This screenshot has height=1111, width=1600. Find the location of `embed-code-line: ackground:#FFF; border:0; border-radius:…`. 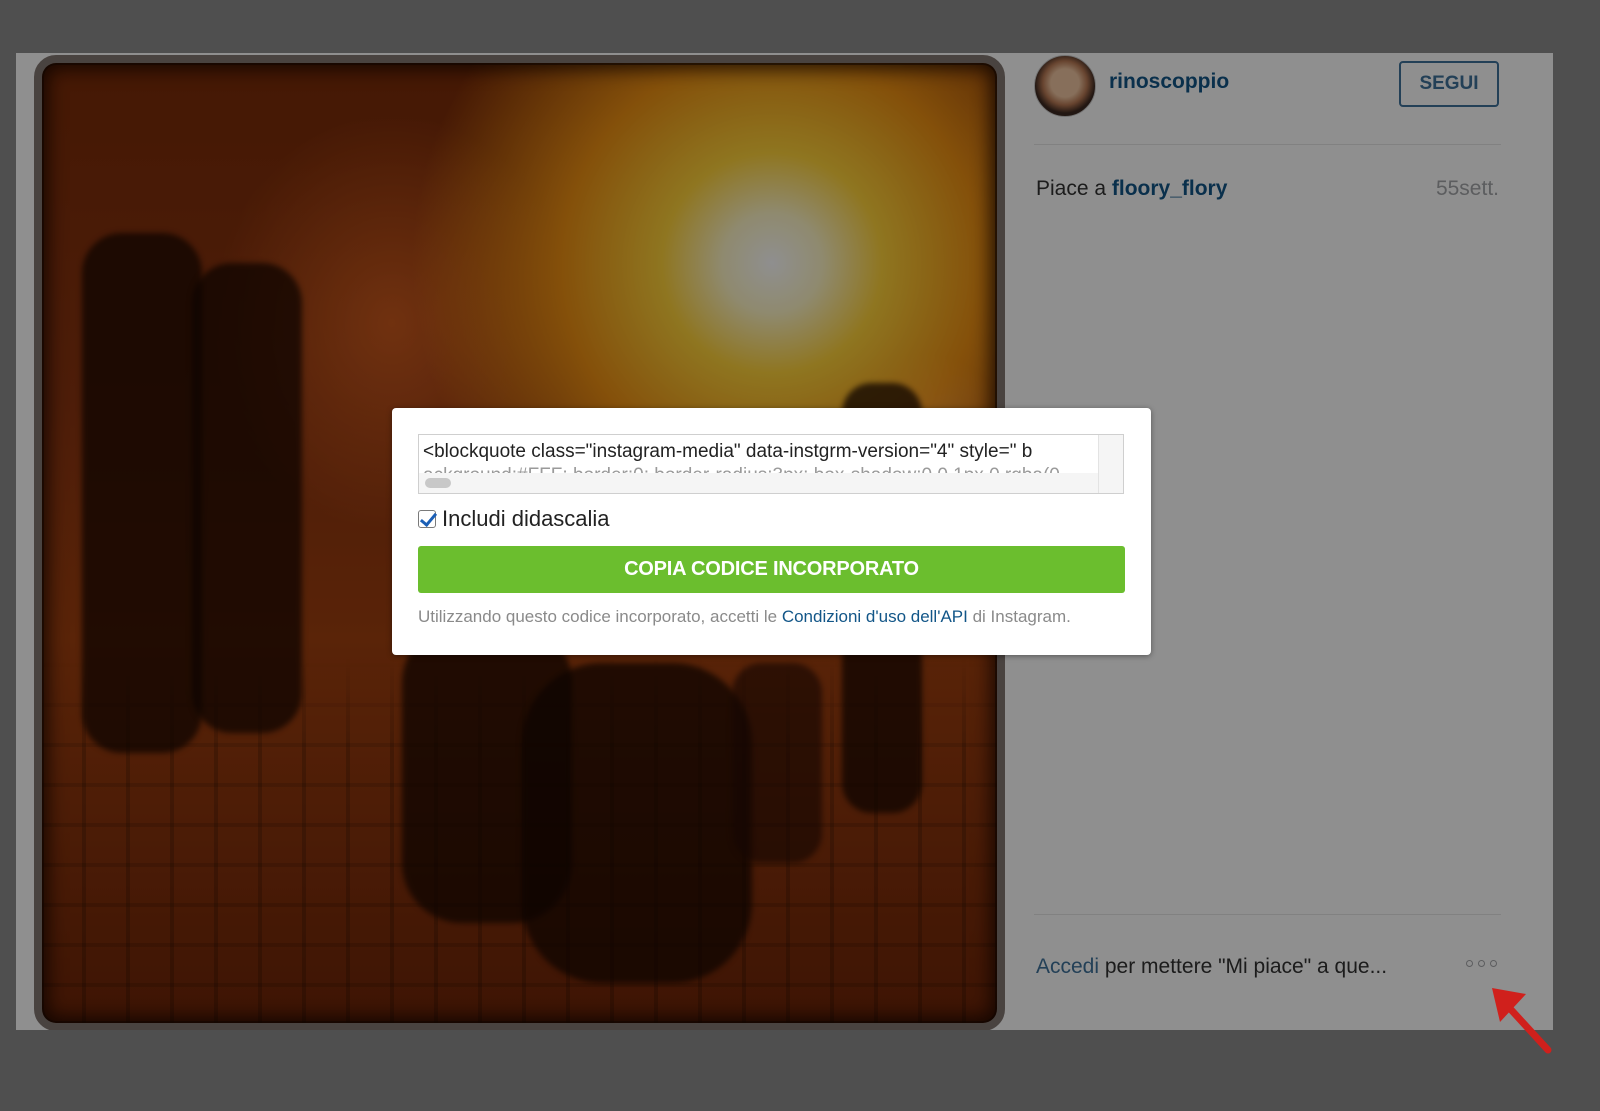

embed-code-line: ackground:#FFF; border:0; border-radius:… is located at coordinates (741, 469).